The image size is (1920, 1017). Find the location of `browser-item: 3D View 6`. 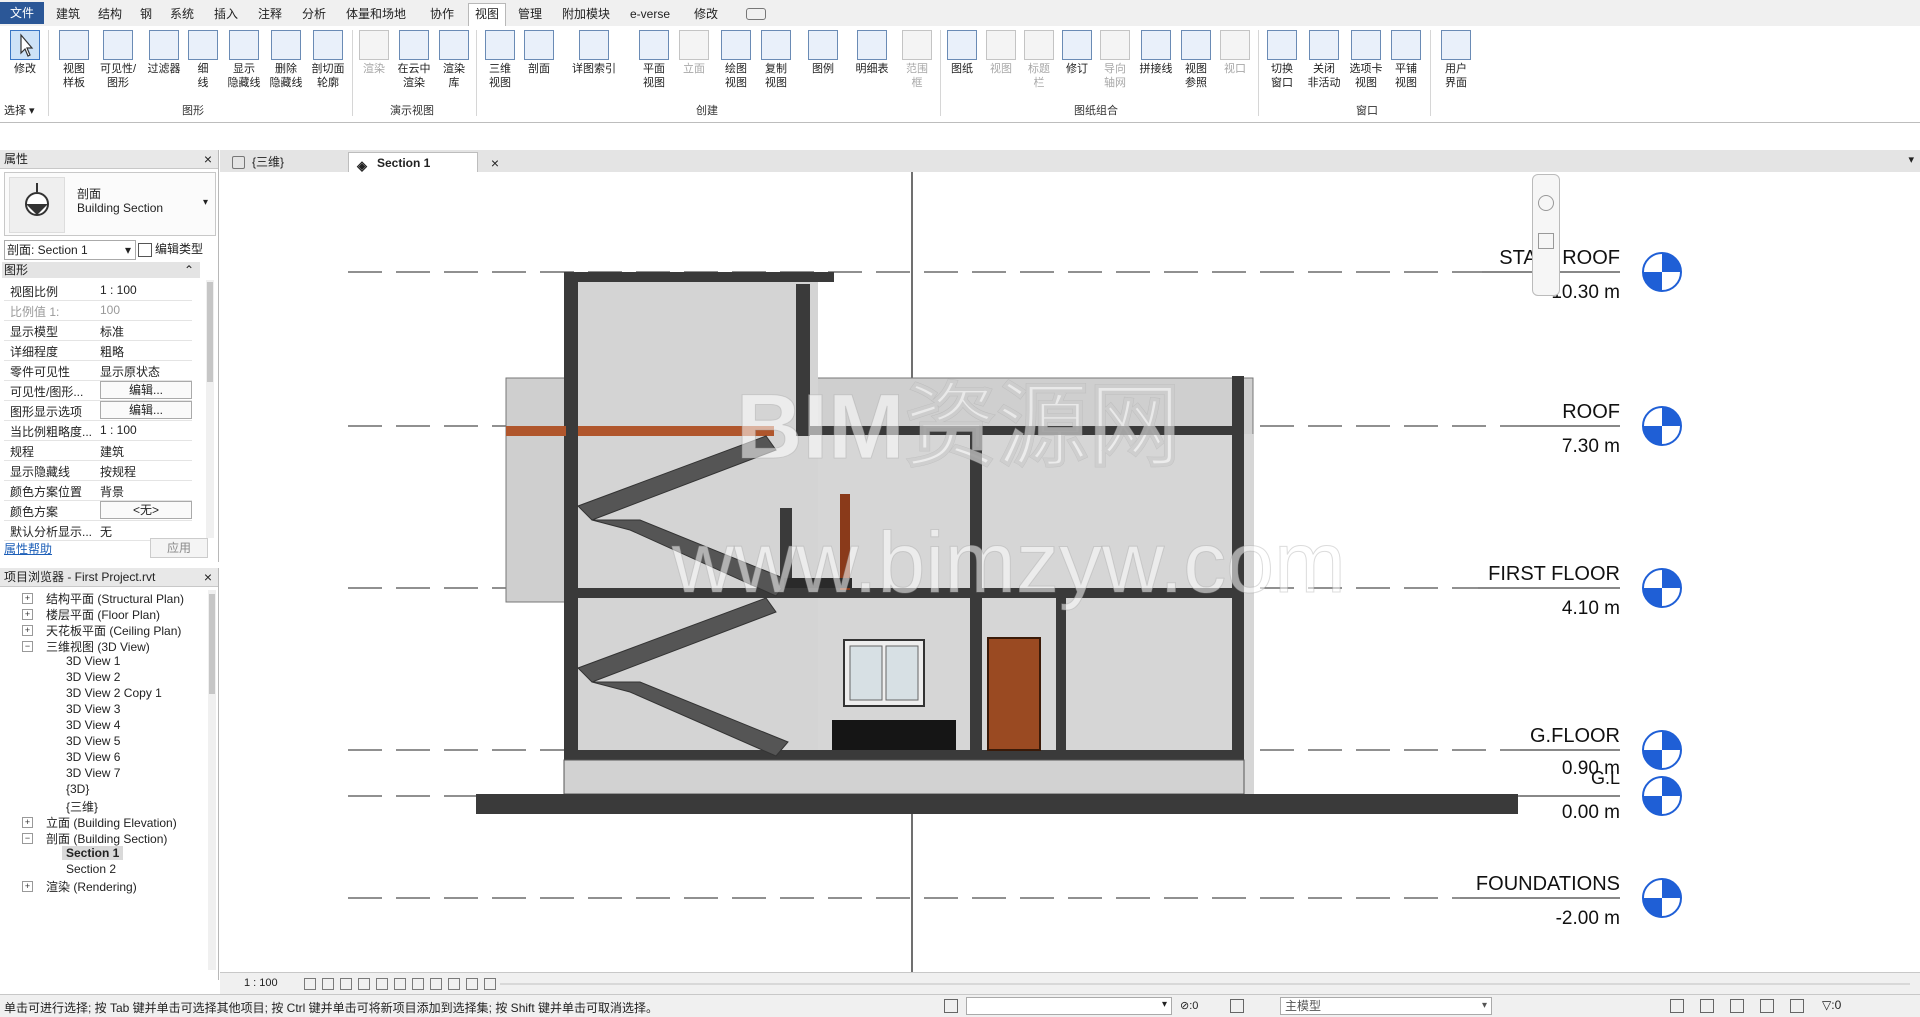

browser-item: 3D View 6 is located at coordinates (93, 757).